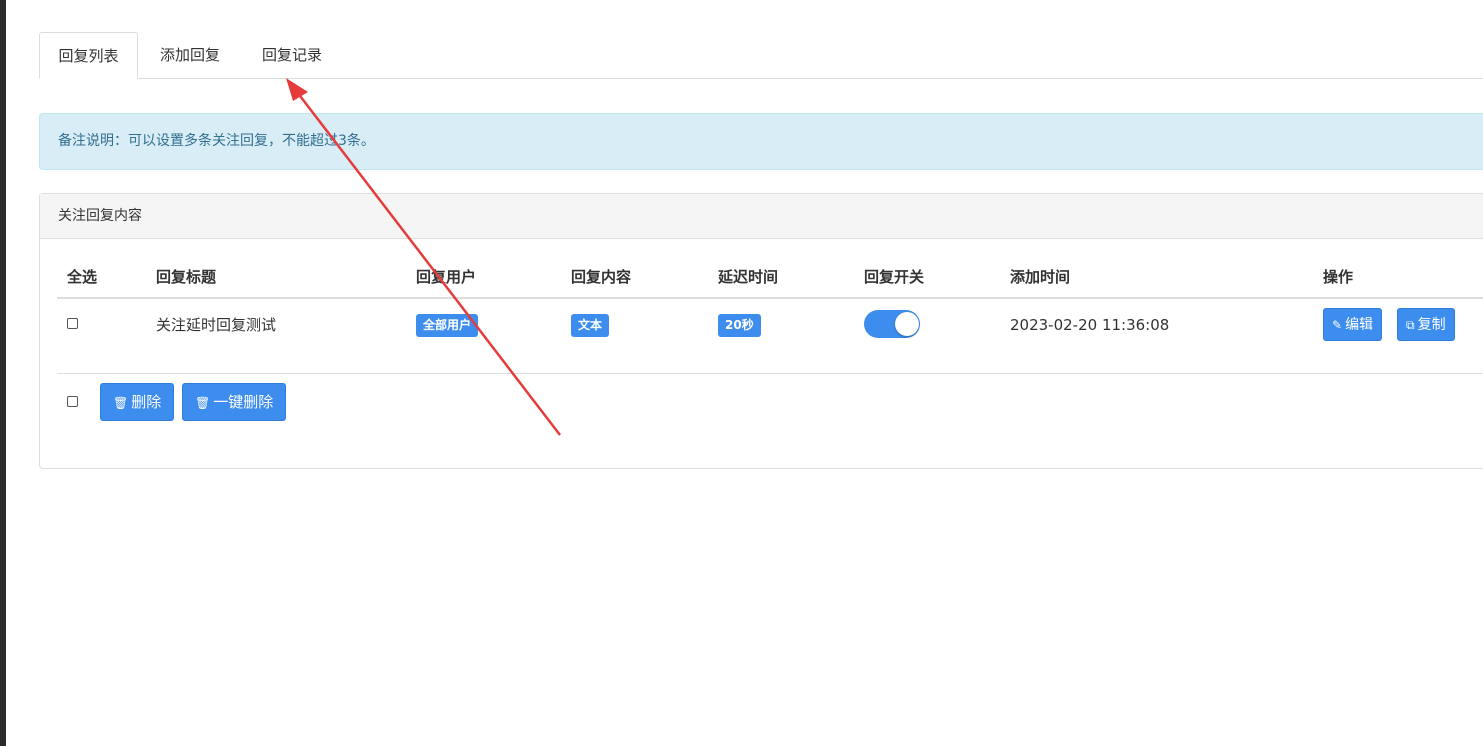 The image size is (1483, 746). What do you see at coordinates (216, 325) in the screenshot?
I see `row-title: 关注延时回复测试` at bounding box center [216, 325].